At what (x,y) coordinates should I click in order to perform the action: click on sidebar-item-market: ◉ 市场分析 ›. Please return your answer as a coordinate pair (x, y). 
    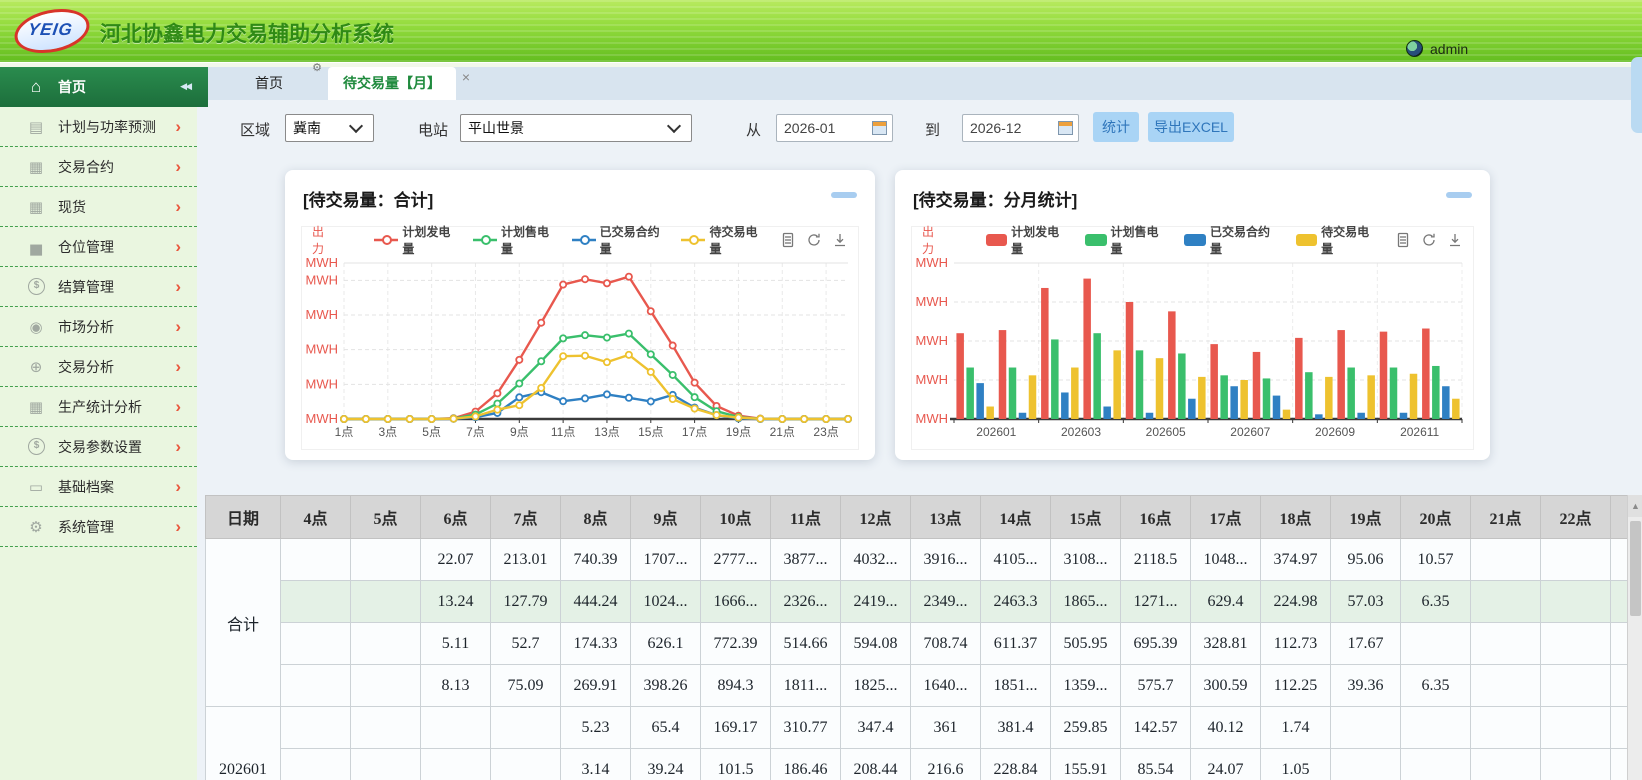
    Looking at the image, I should click on (98, 327).